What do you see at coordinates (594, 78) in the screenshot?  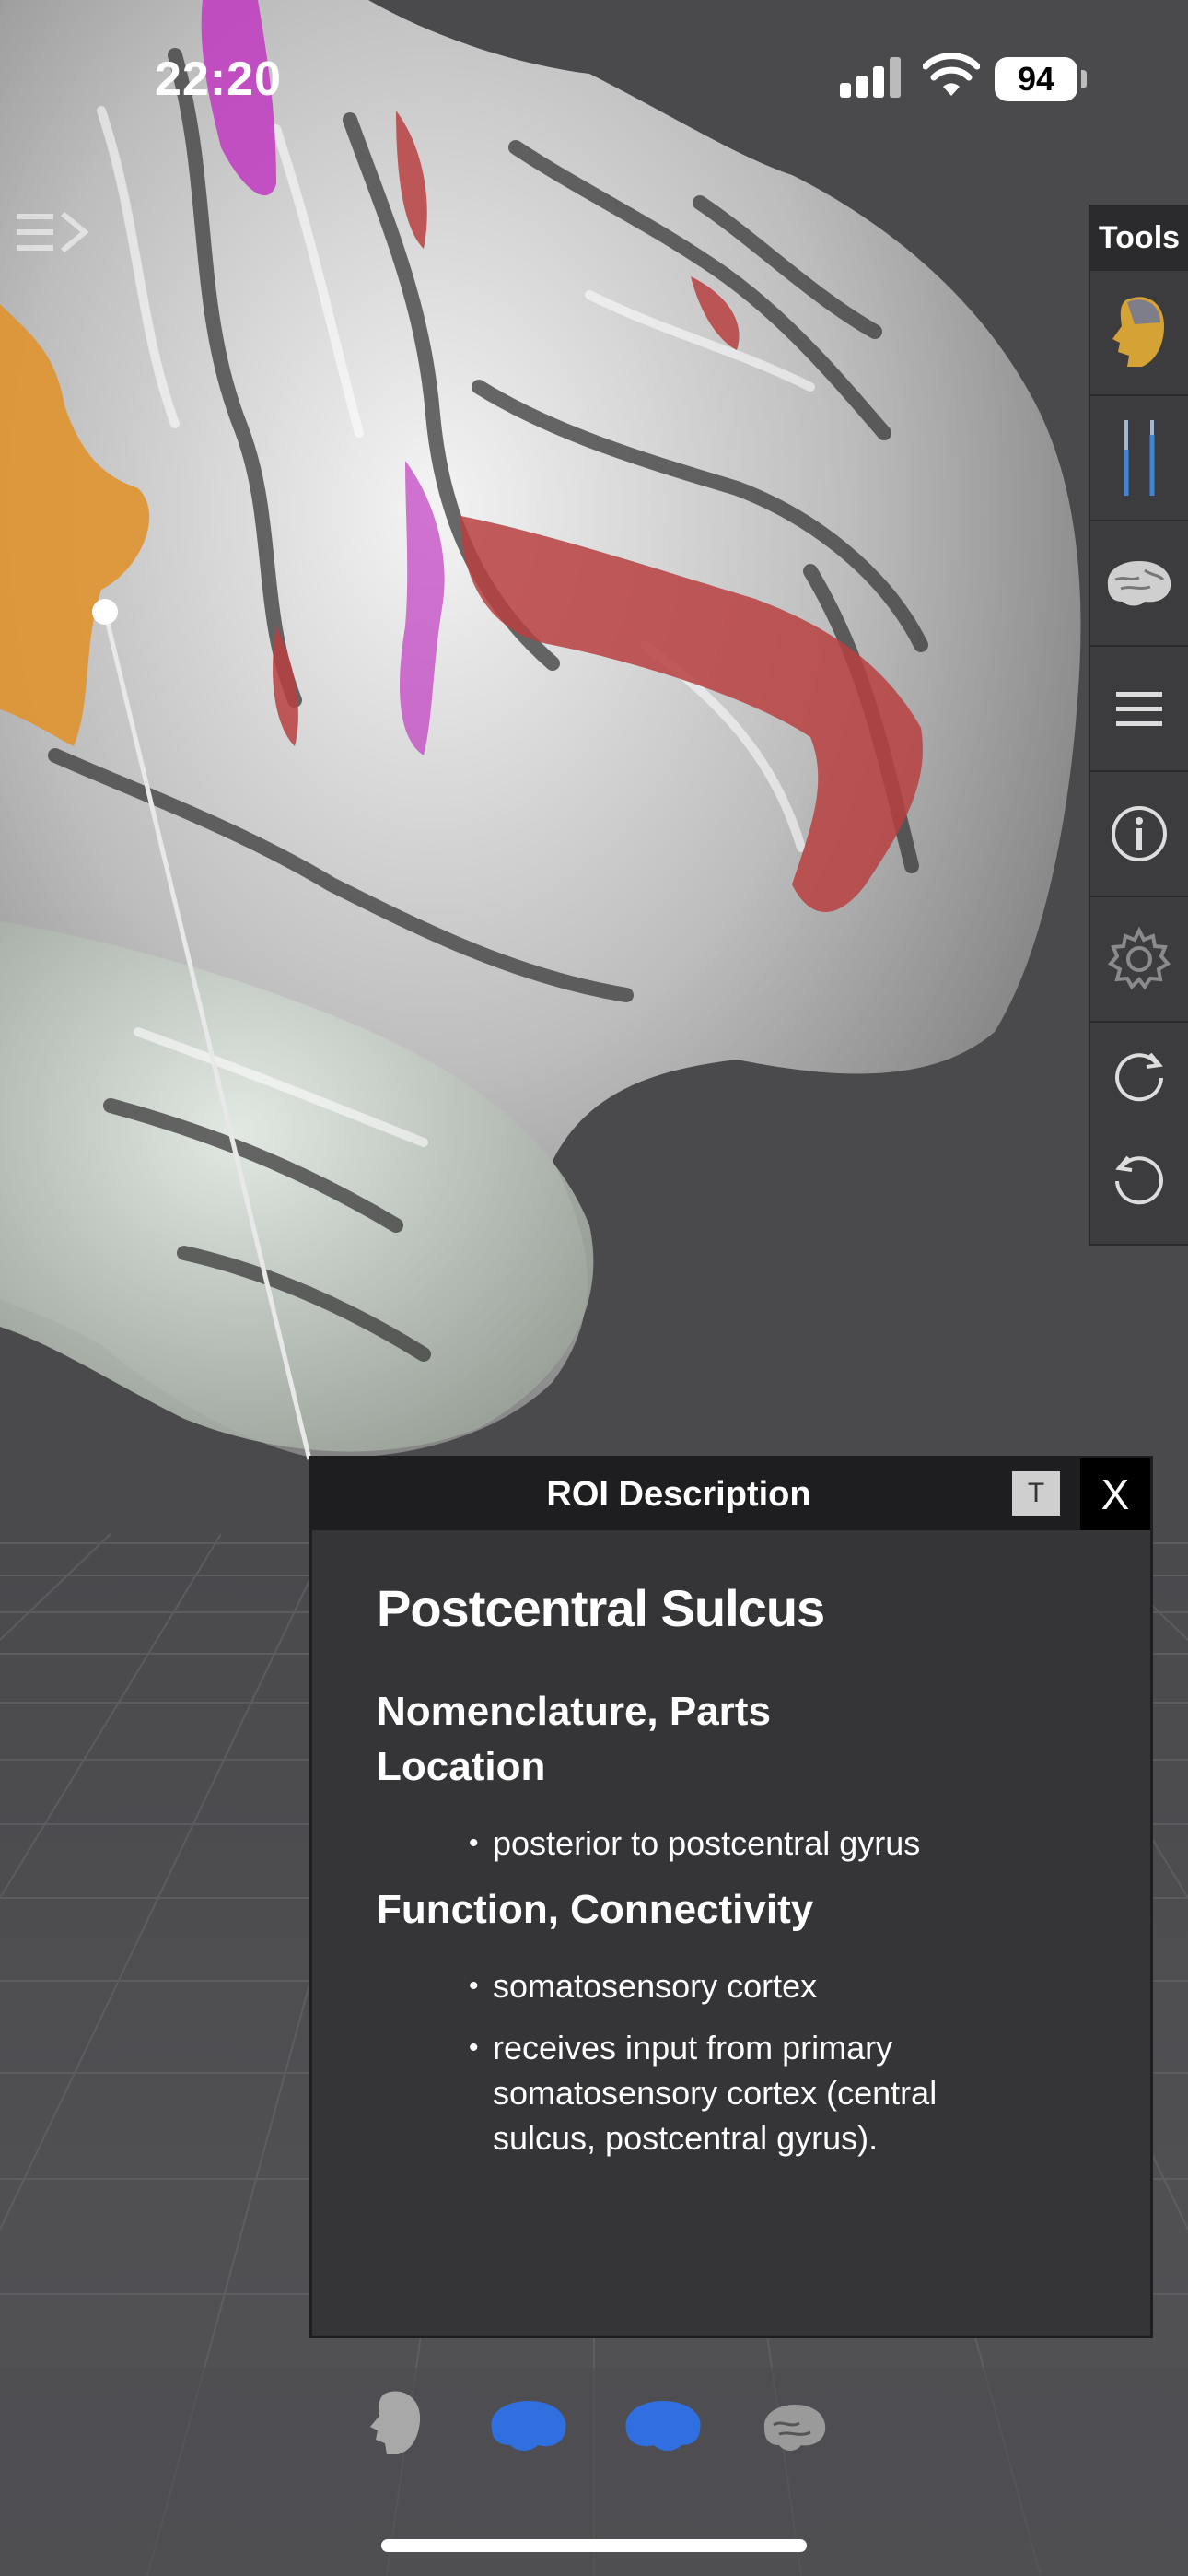 I see `status-bar: 22:20 94` at bounding box center [594, 78].